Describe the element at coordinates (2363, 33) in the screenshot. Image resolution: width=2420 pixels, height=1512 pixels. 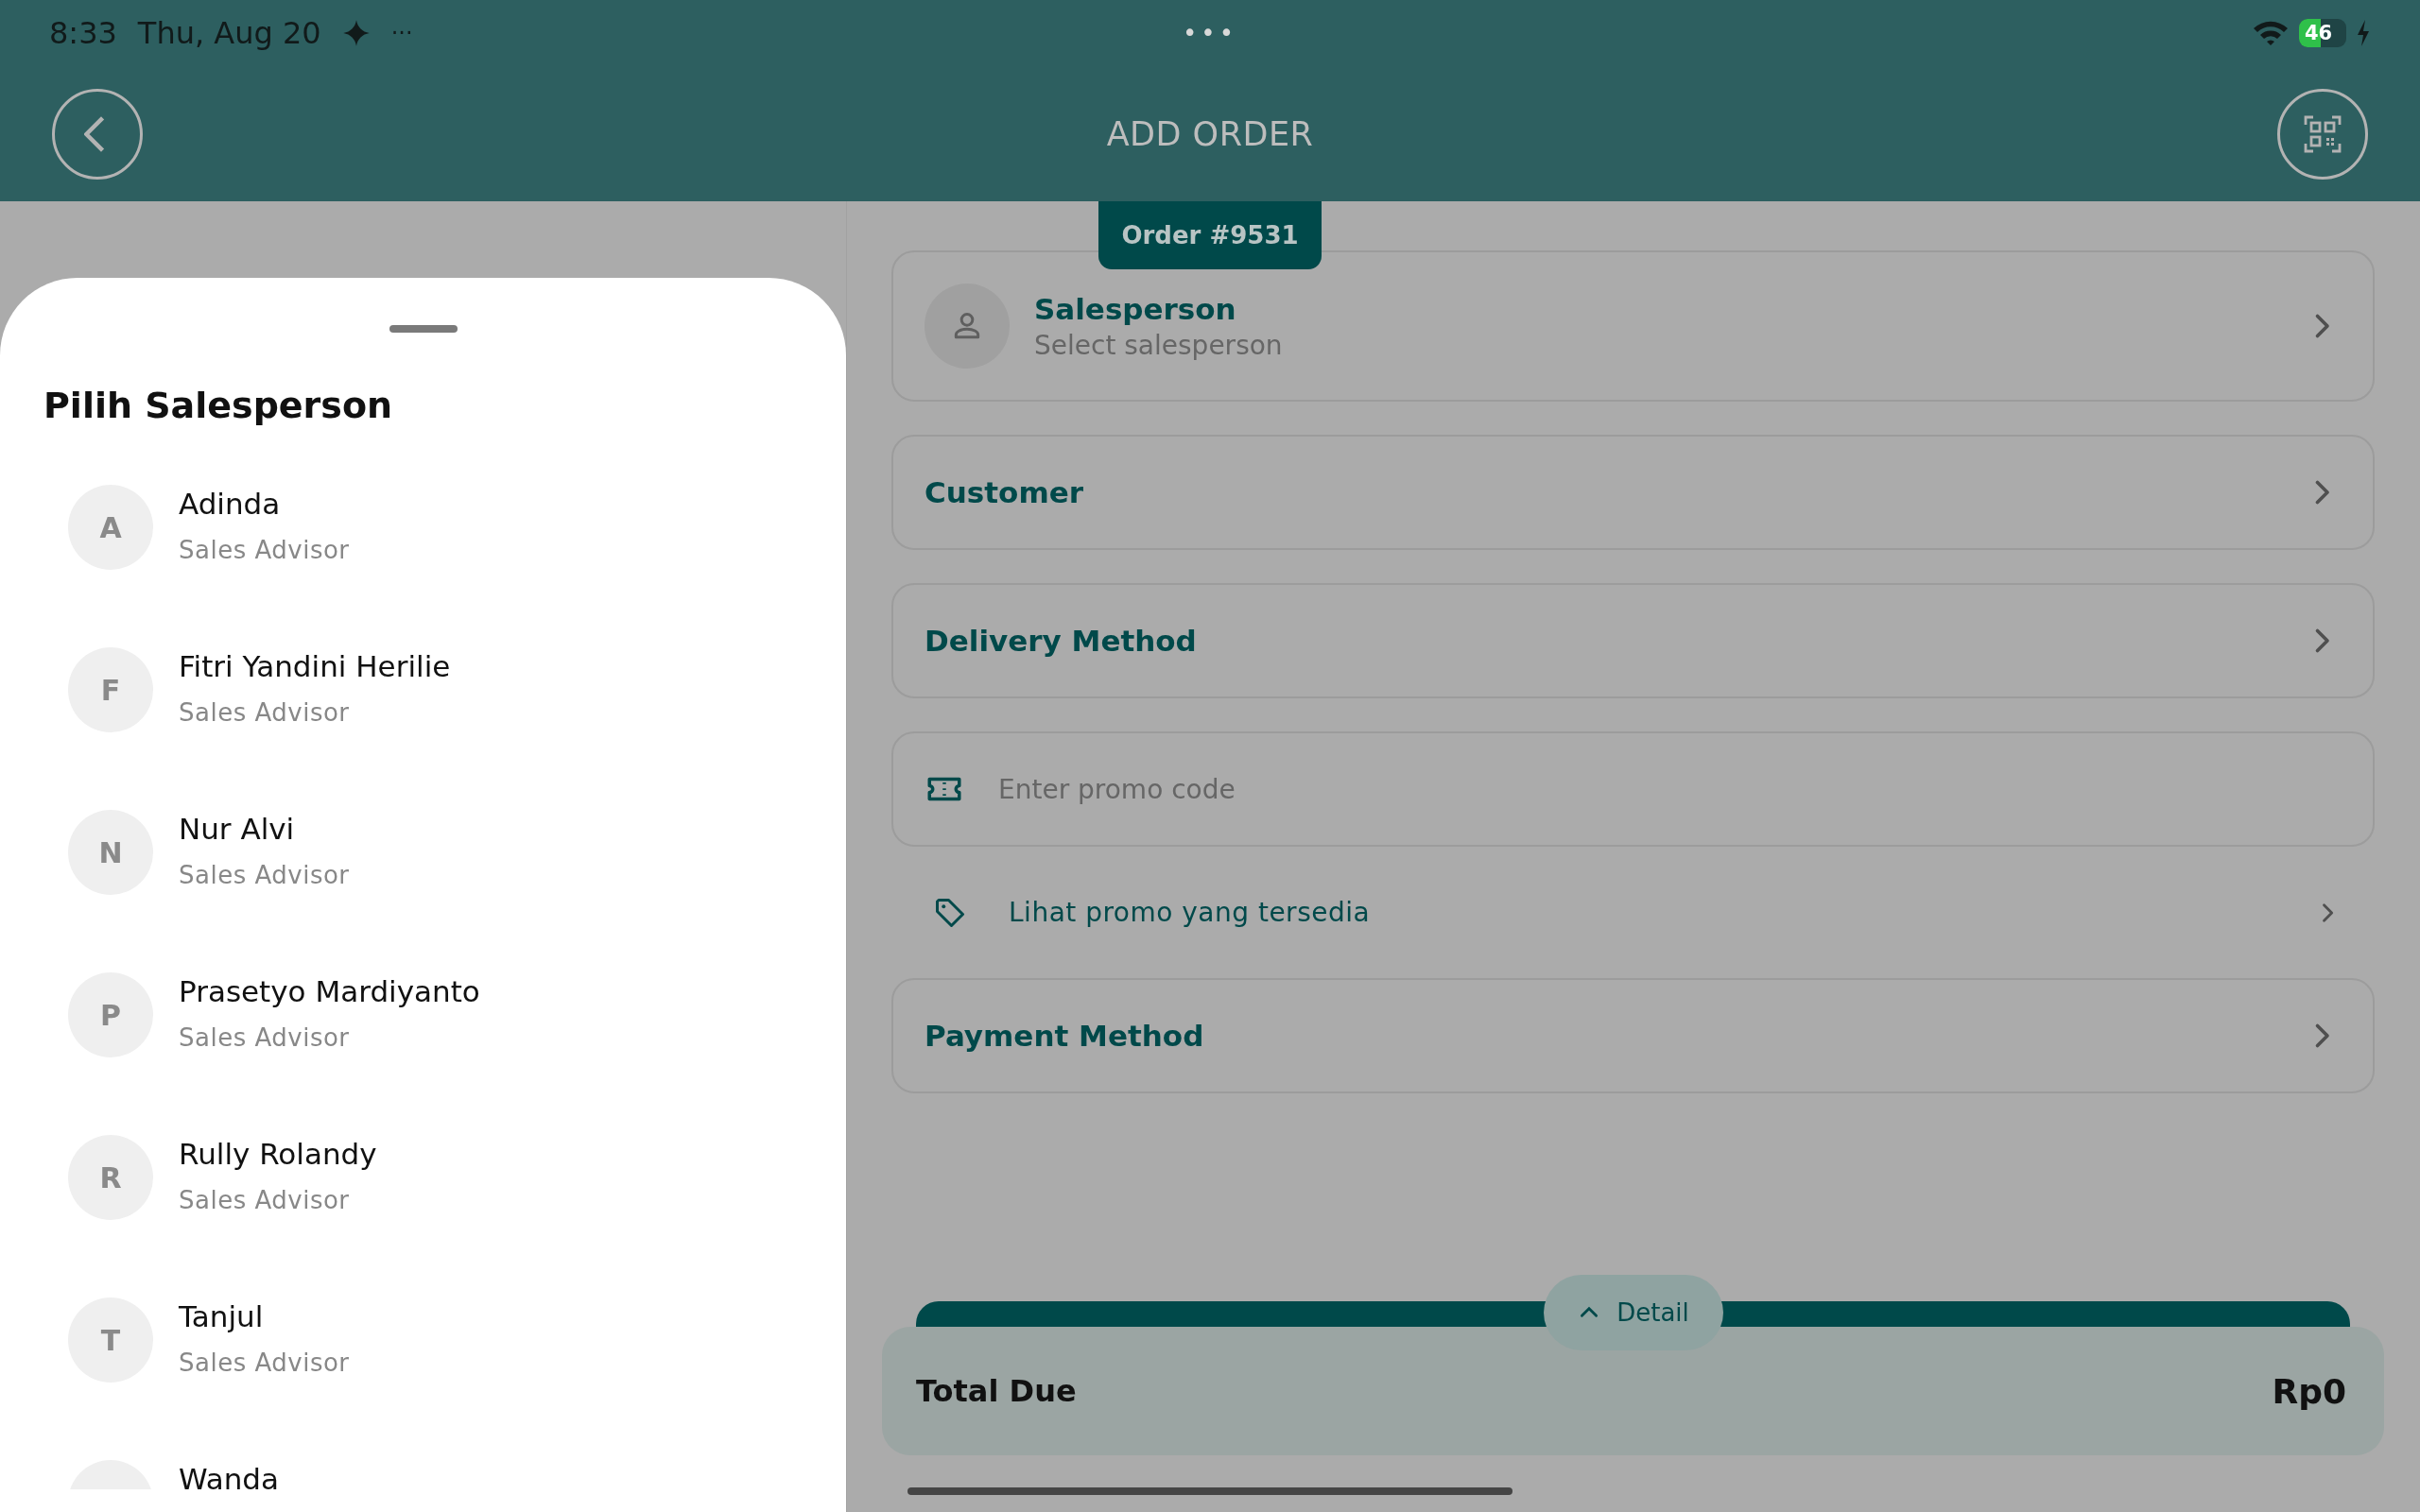
I see `charging-bolt-icon` at that location.